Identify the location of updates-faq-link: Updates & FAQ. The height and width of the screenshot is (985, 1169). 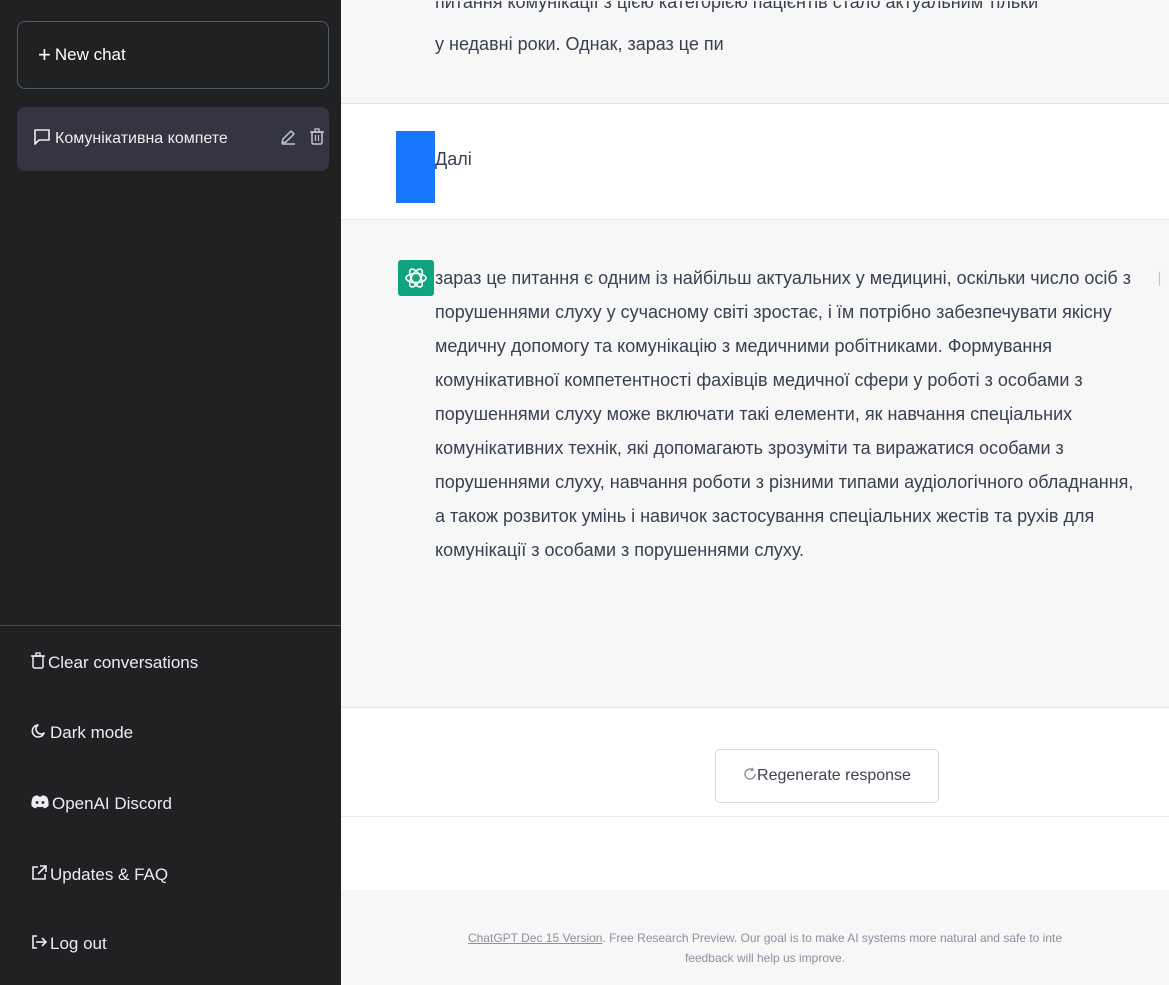
(99, 875).